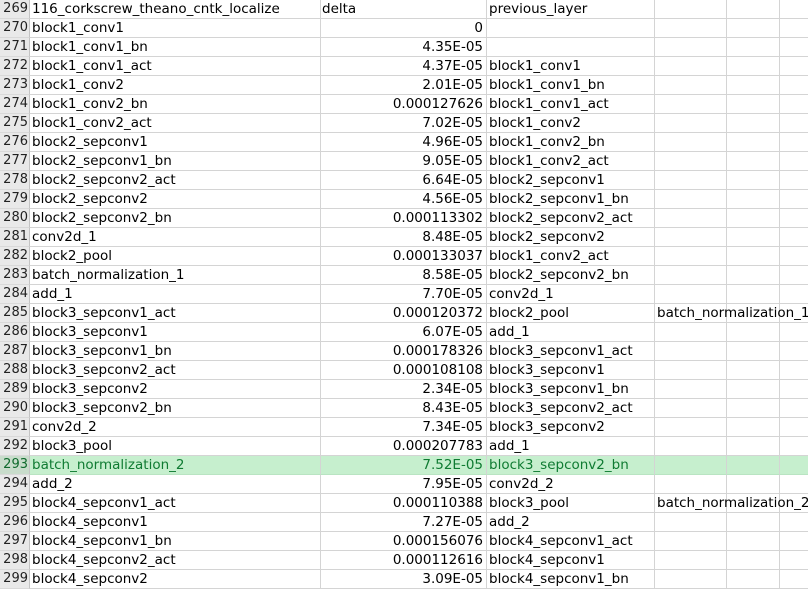 The height and width of the screenshot is (594, 808). What do you see at coordinates (571, 351) in the screenshot?
I see `cell-previous-layer: block3_sepconv1_act` at bounding box center [571, 351].